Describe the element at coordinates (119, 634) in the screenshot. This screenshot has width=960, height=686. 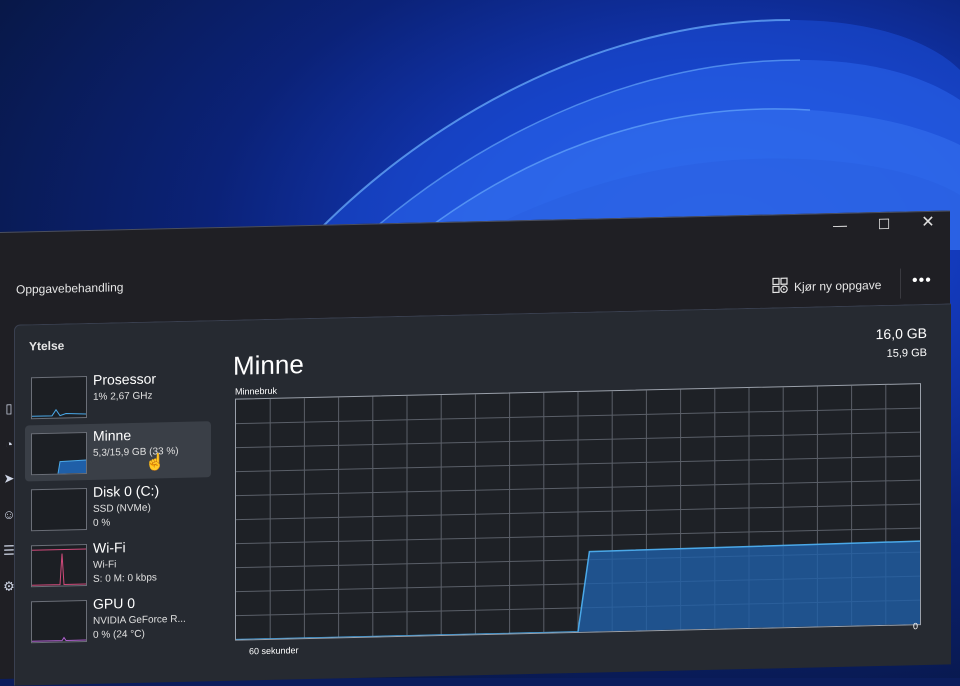
I see `sidebar-item-value: 0 % (24 °C)` at that location.